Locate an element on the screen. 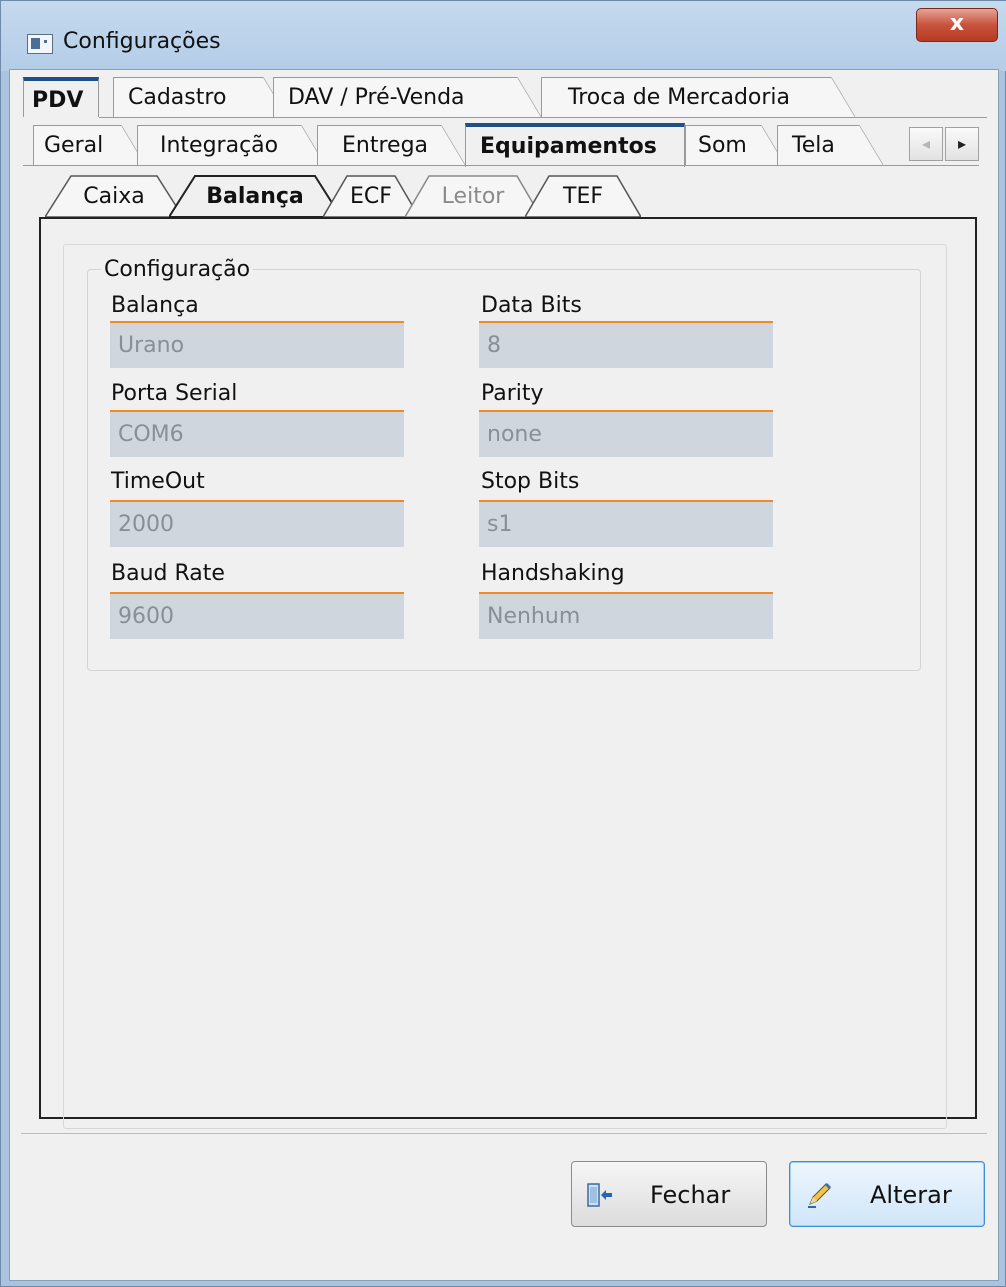 This screenshot has width=1006, height=1287. fechar-button: Fechar is located at coordinates (669, 1194).